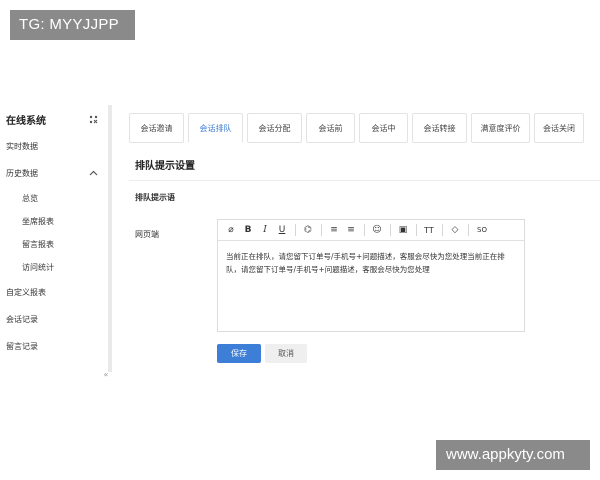  I want to click on tab-label: 会话排队, so click(215, 128).